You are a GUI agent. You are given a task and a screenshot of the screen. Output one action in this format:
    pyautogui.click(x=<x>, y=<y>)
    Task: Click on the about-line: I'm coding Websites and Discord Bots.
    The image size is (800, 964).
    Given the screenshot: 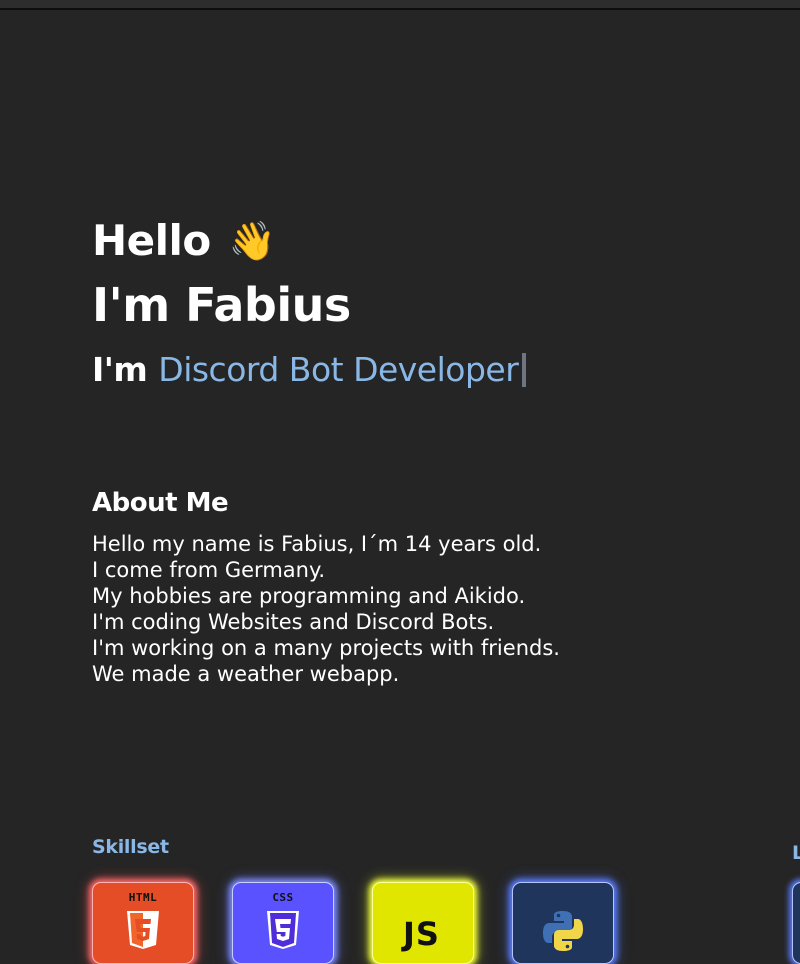 What is the action you would take?
    pyautogui.click(x=293, y=622)
    